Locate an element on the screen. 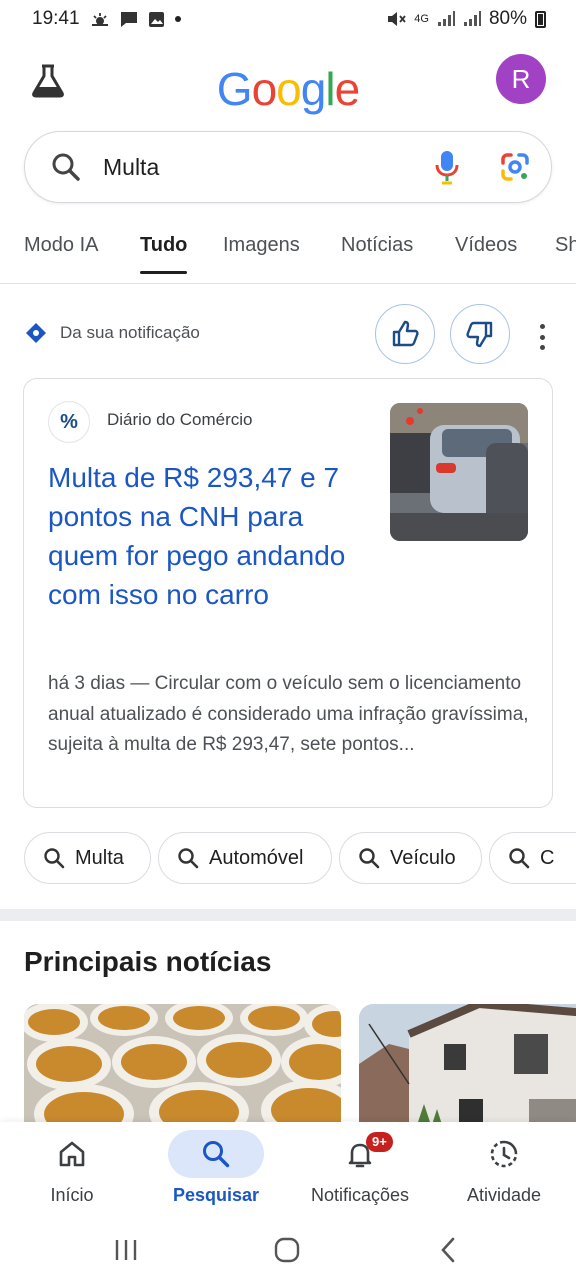 The image size is (576, 1280). message-icon is located at coordinates (128, 19).